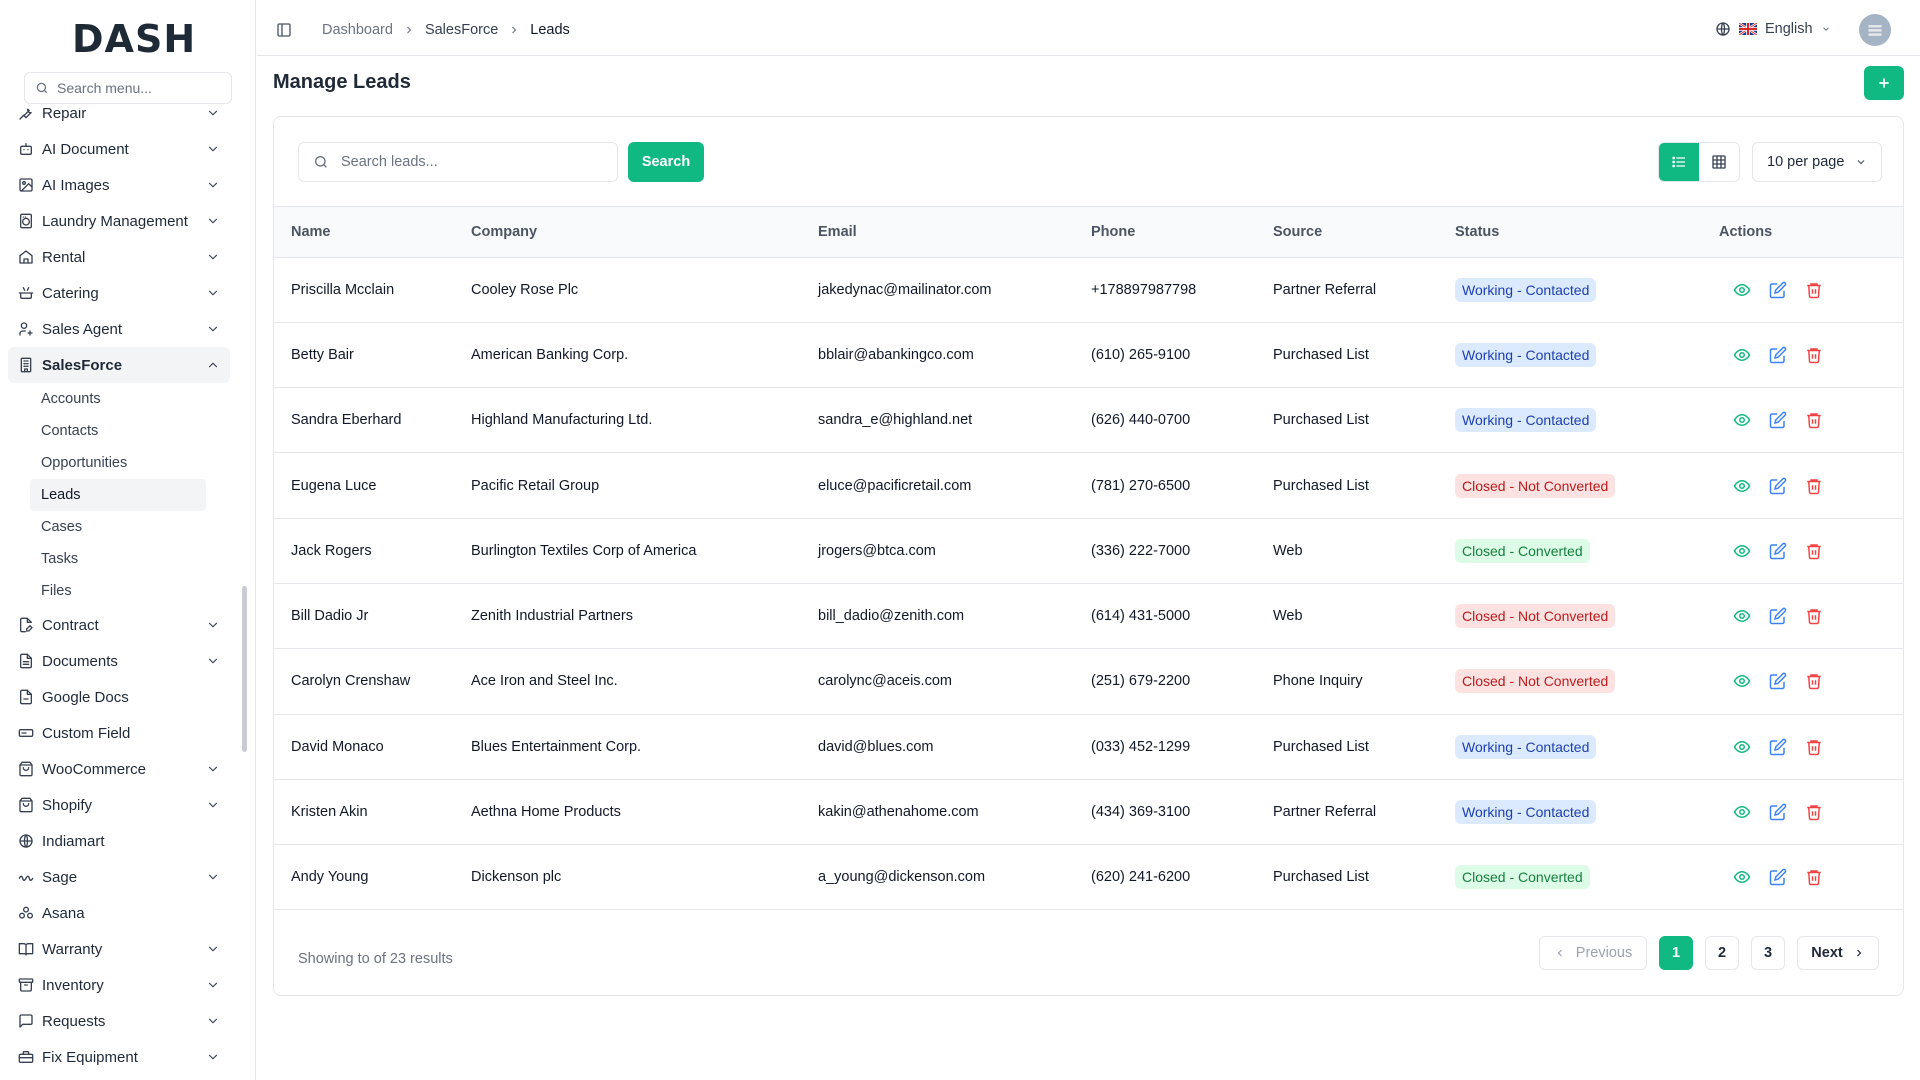  Describe the element at coordinates (134, 39) in the screenshot. I see `dash-logo: DASH` at that location.